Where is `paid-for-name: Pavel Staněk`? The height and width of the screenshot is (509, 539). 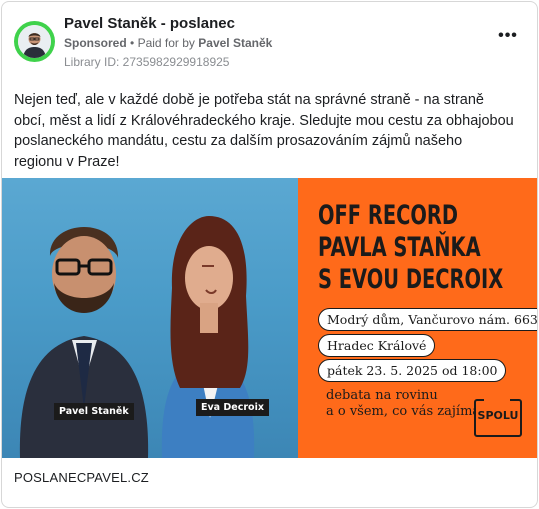 paid-for-name: Pavel Staněk is located at coordinates (235, 43).